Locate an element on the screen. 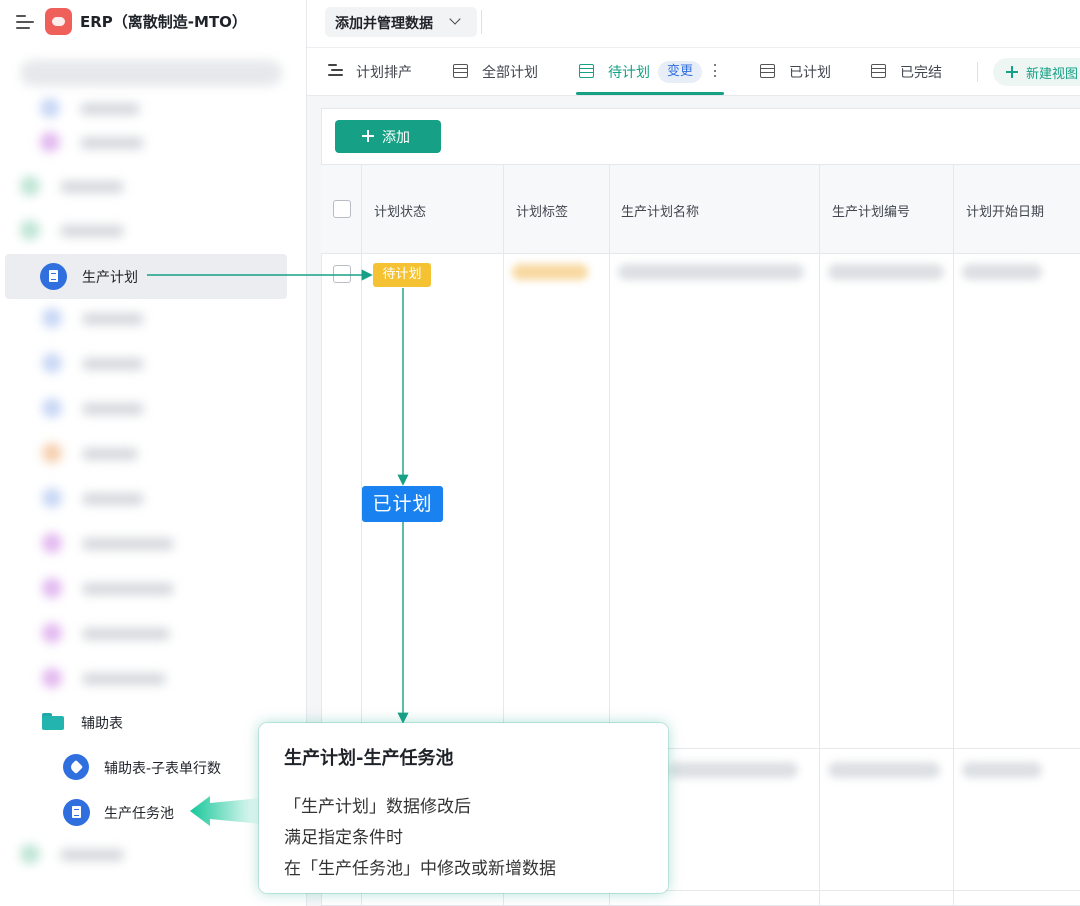 This screenshot has width=1080, height=906. row-checkbox is located at coordinates (342, 274).